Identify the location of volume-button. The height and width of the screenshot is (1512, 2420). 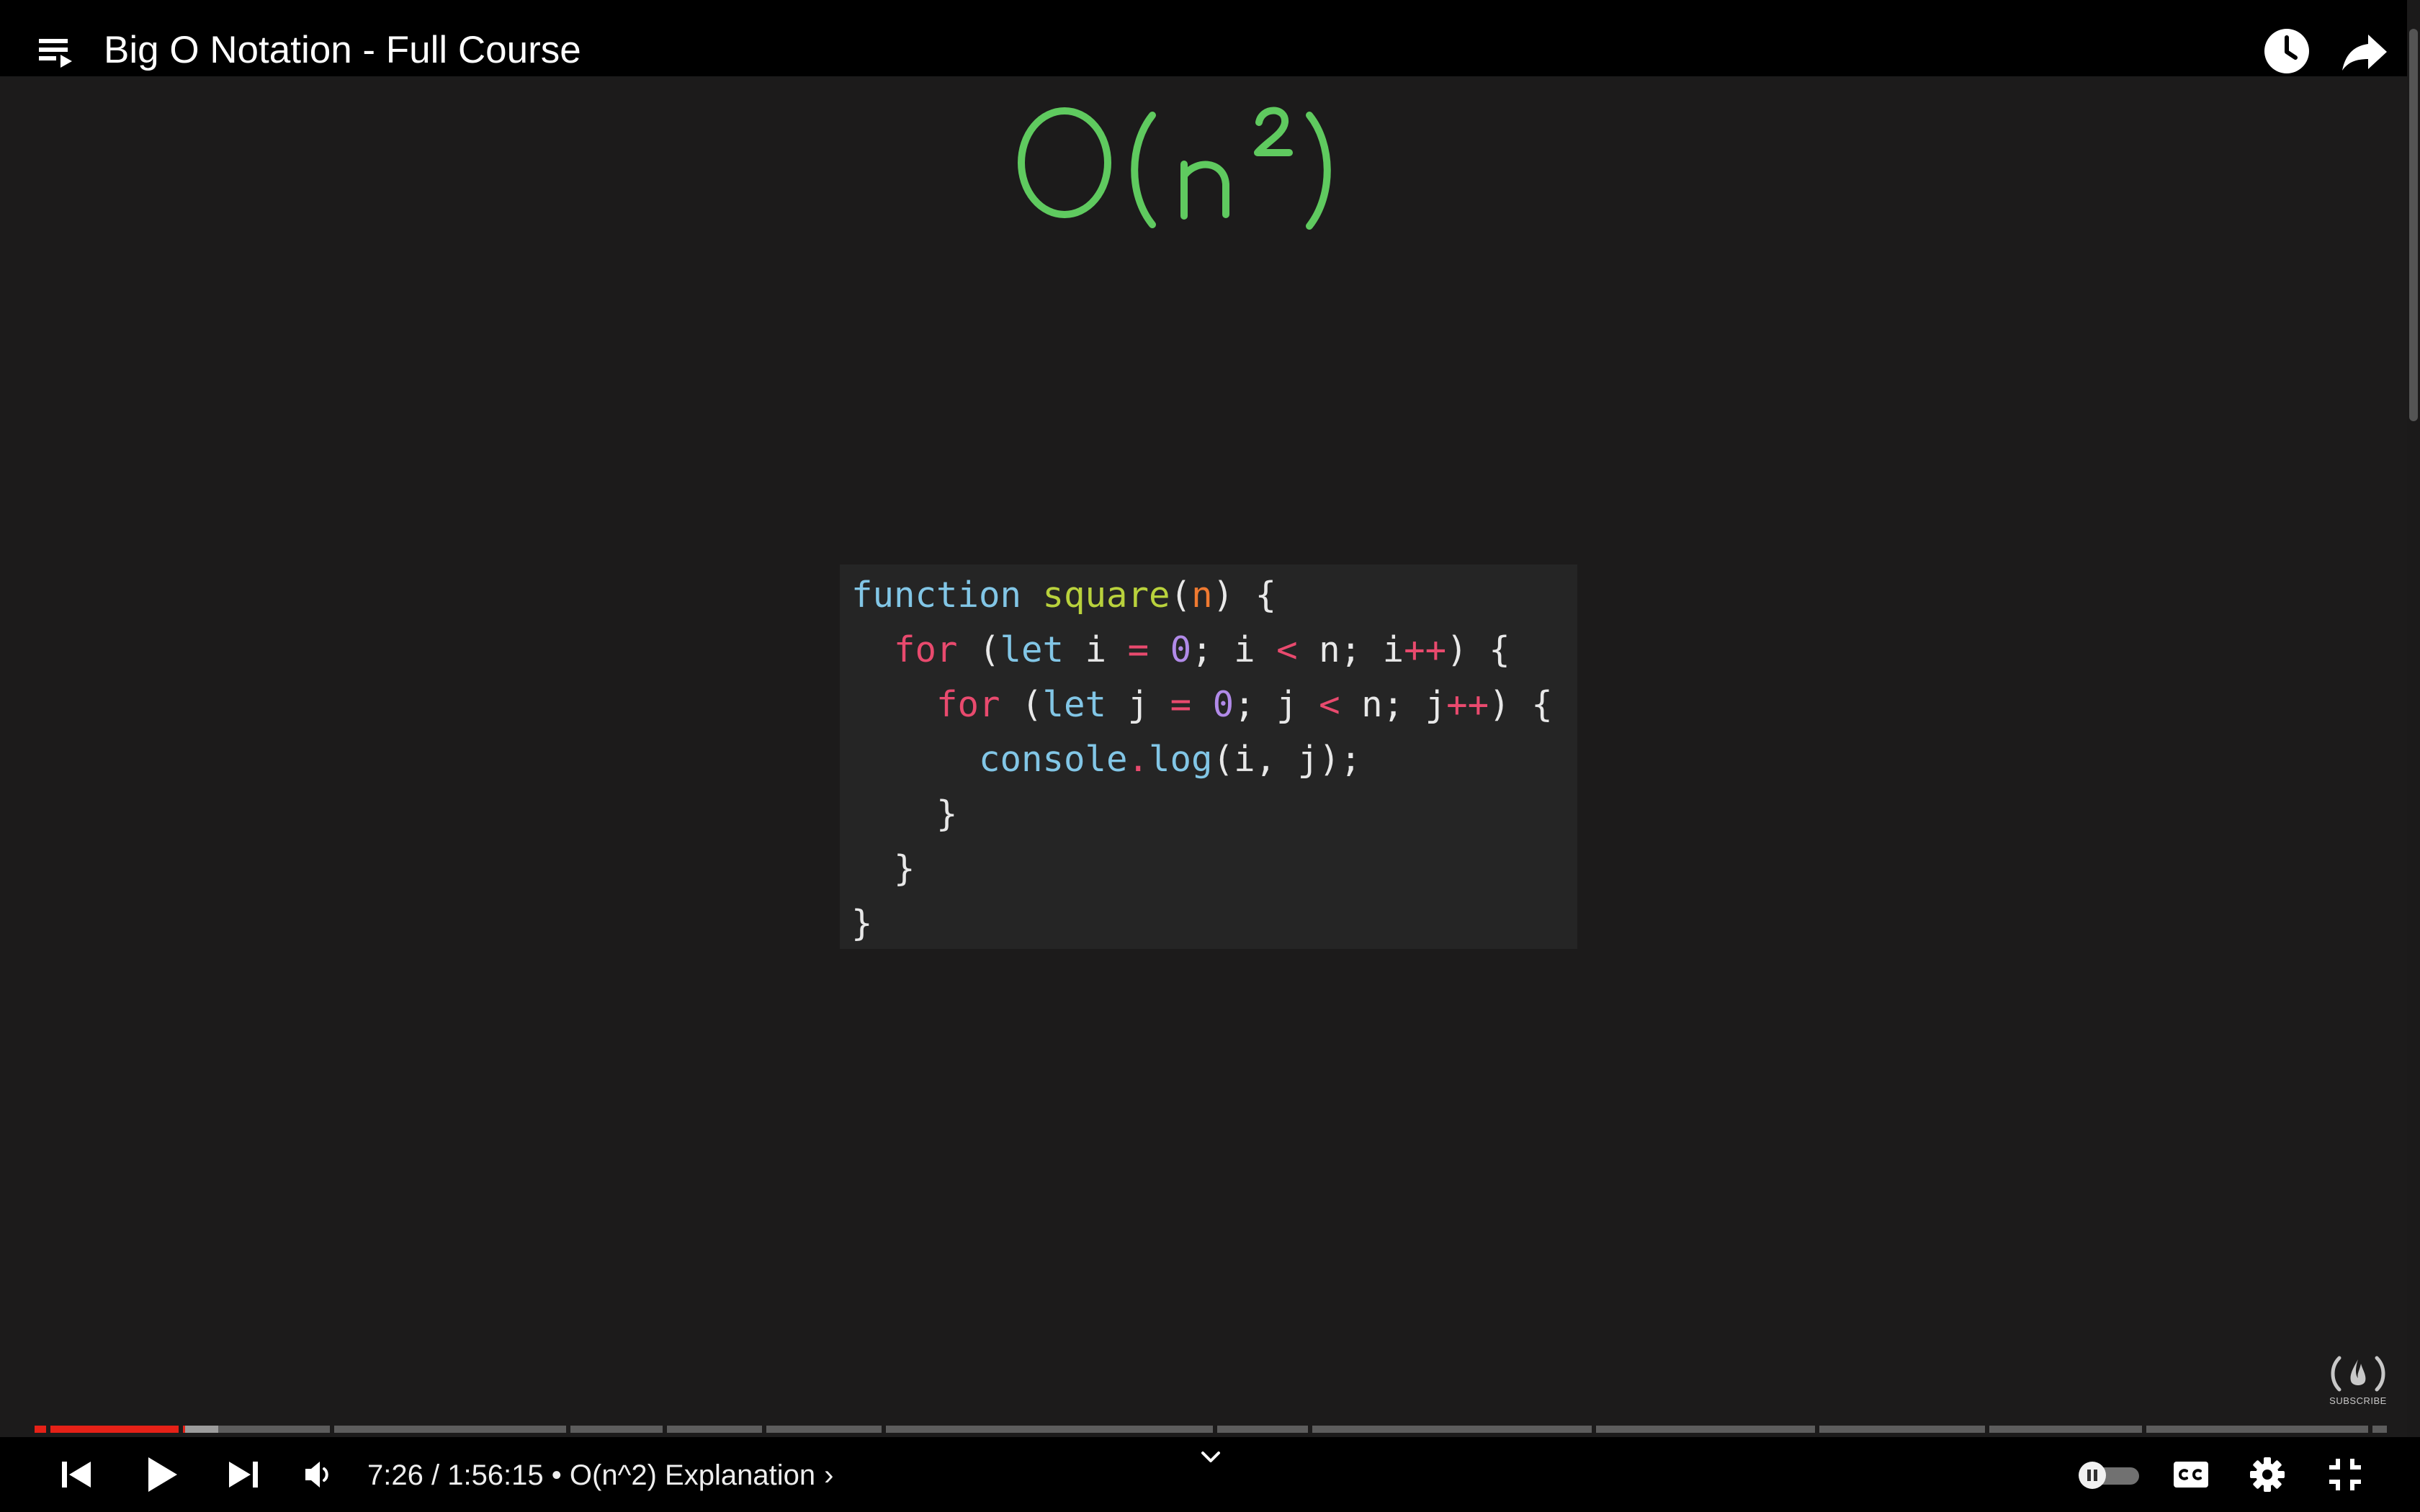
(317, 1474).